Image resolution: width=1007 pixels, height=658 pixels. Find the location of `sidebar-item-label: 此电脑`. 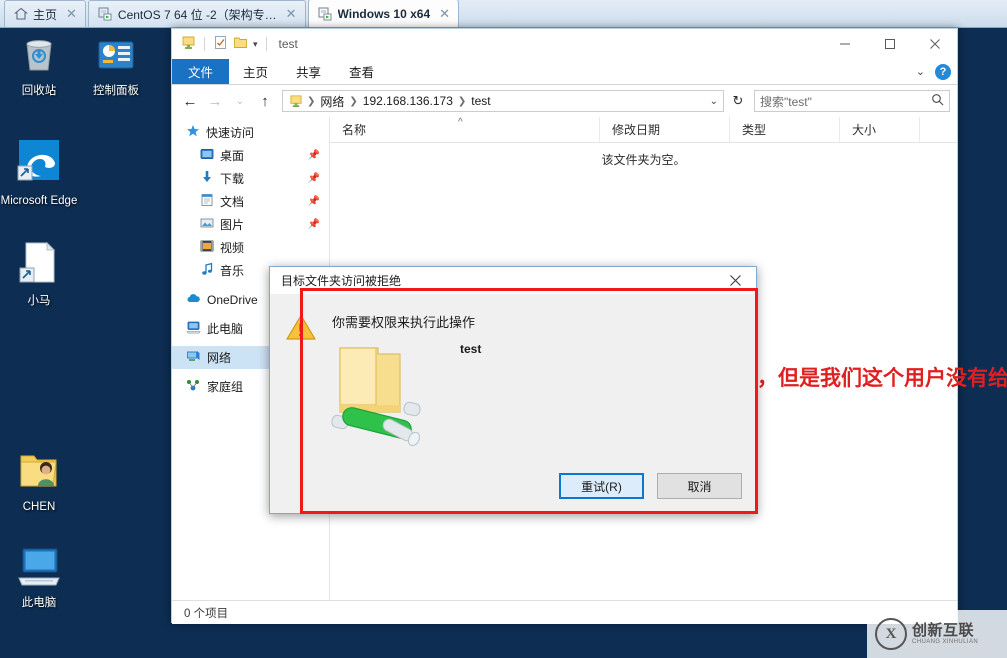

sidebar-item-label: 此电脑 is located at coordinates (225, 329).